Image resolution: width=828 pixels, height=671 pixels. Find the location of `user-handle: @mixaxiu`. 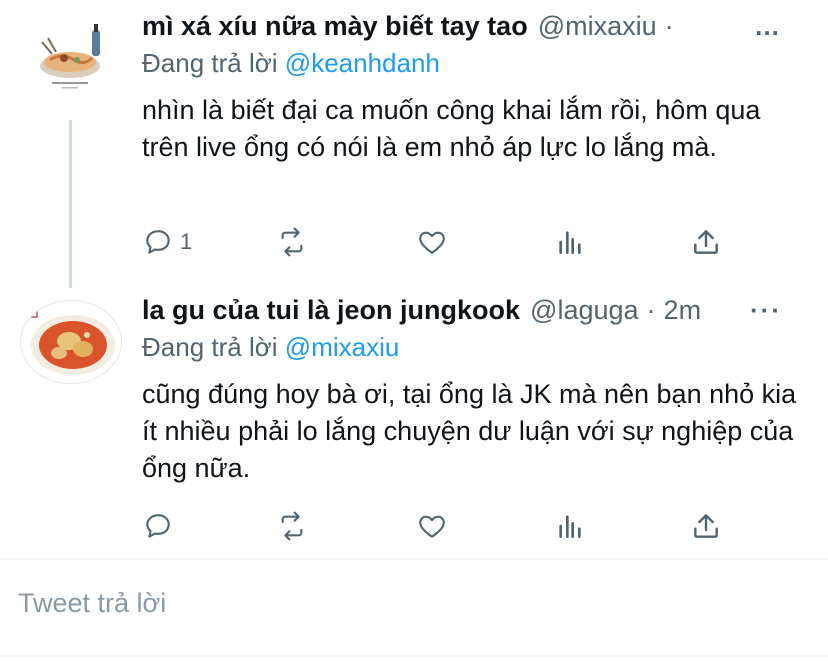

user-handle: @mixaxiu is located at coordinates (597, 26).